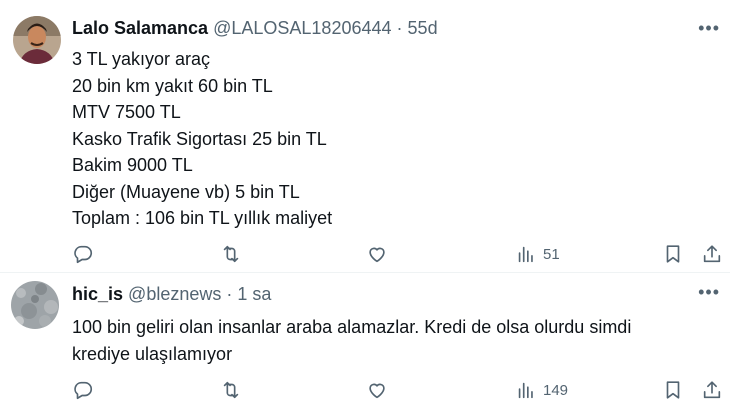 The height and width of the screenshot is (420, 730). I want to click on views-button: 51, so click(537, 254).